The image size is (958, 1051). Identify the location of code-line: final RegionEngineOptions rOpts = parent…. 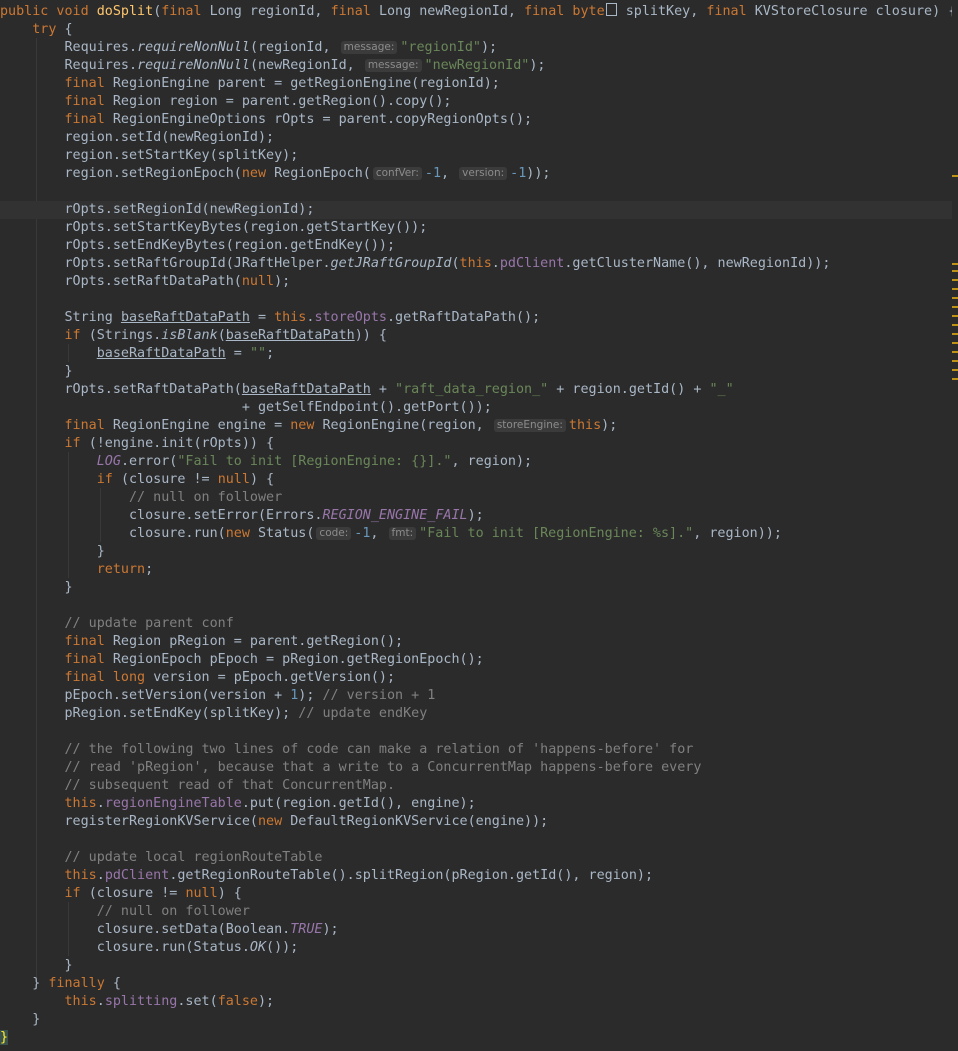
(476, 120).